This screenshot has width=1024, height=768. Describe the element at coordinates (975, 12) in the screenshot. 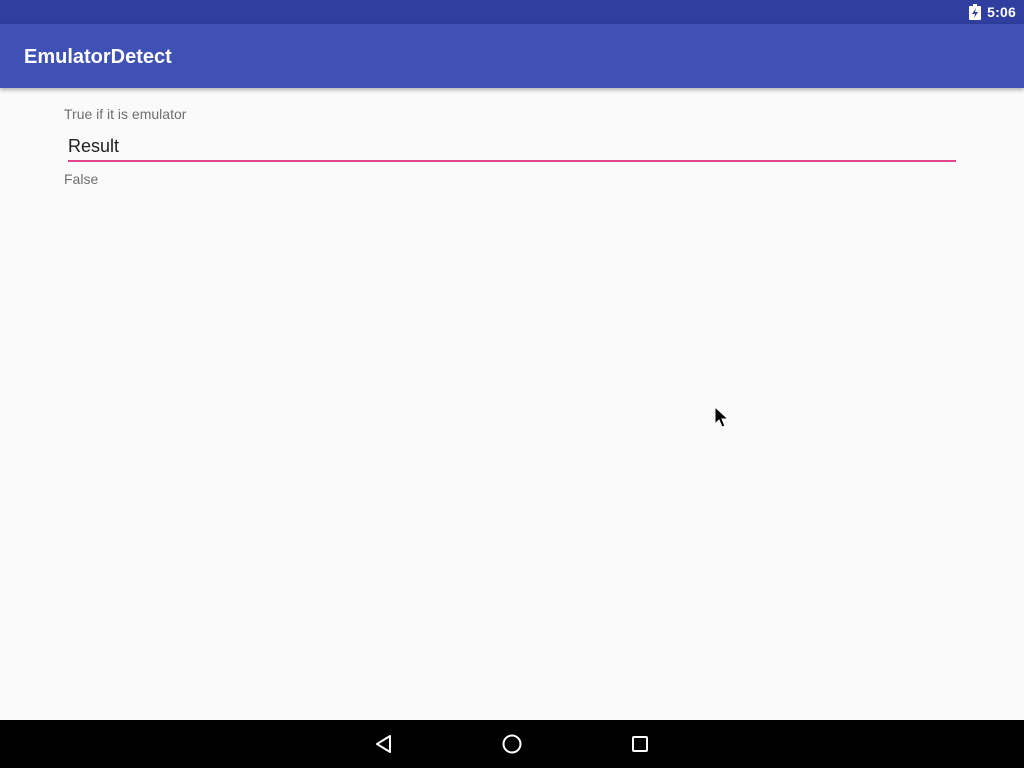

I see `battery-charging-icon` at that location.